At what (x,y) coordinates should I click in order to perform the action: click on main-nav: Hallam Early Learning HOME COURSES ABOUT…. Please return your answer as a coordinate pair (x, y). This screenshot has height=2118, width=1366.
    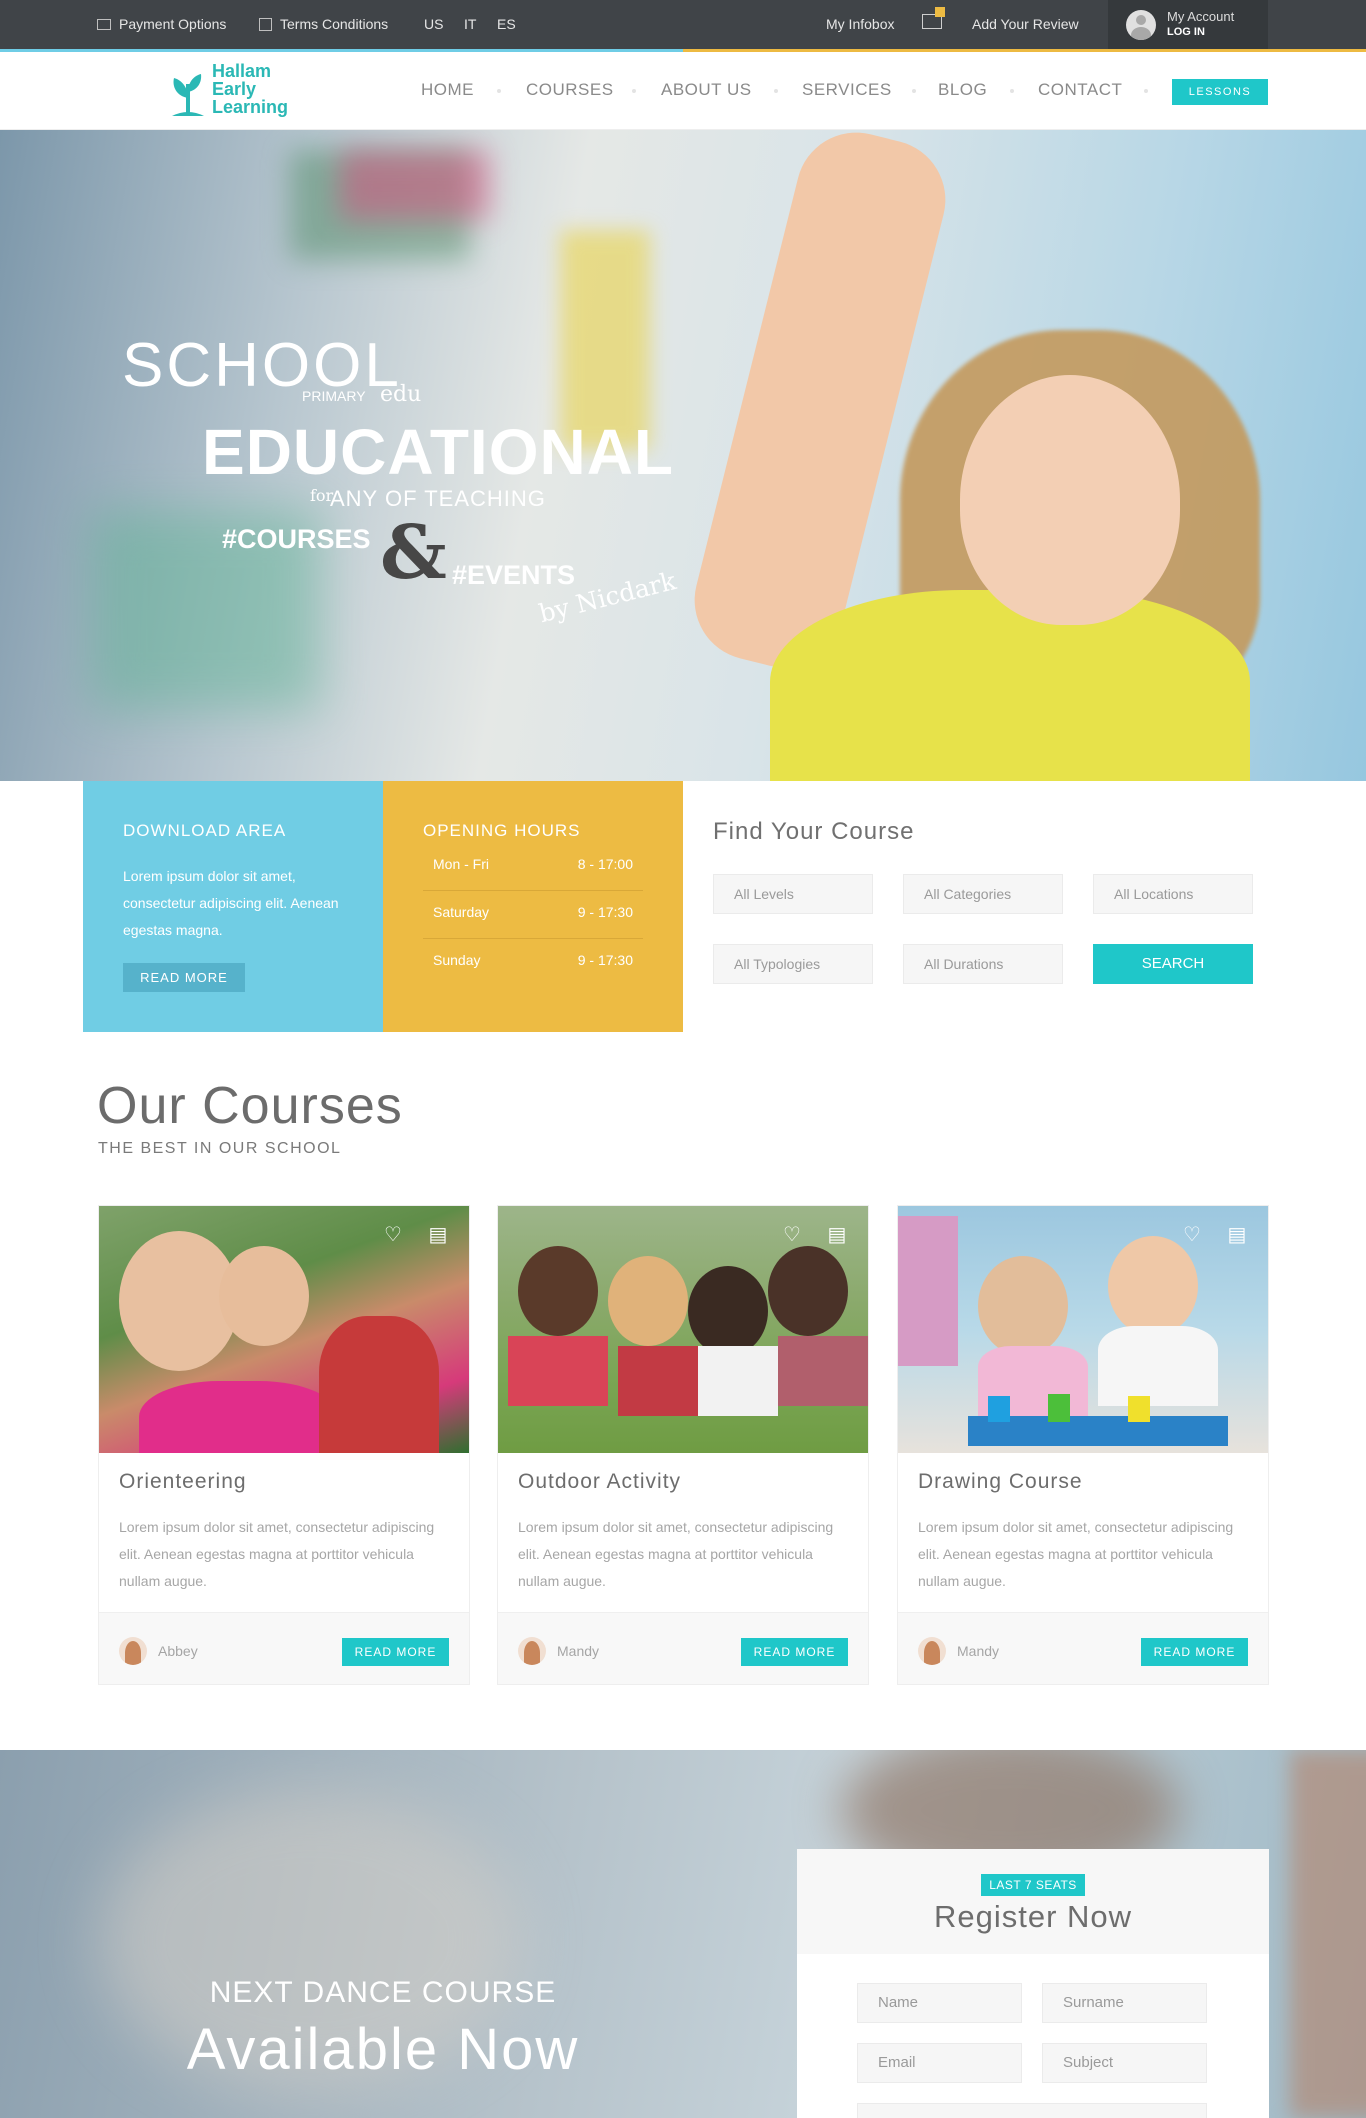
    Looking at the image, I should click on (683, 91).